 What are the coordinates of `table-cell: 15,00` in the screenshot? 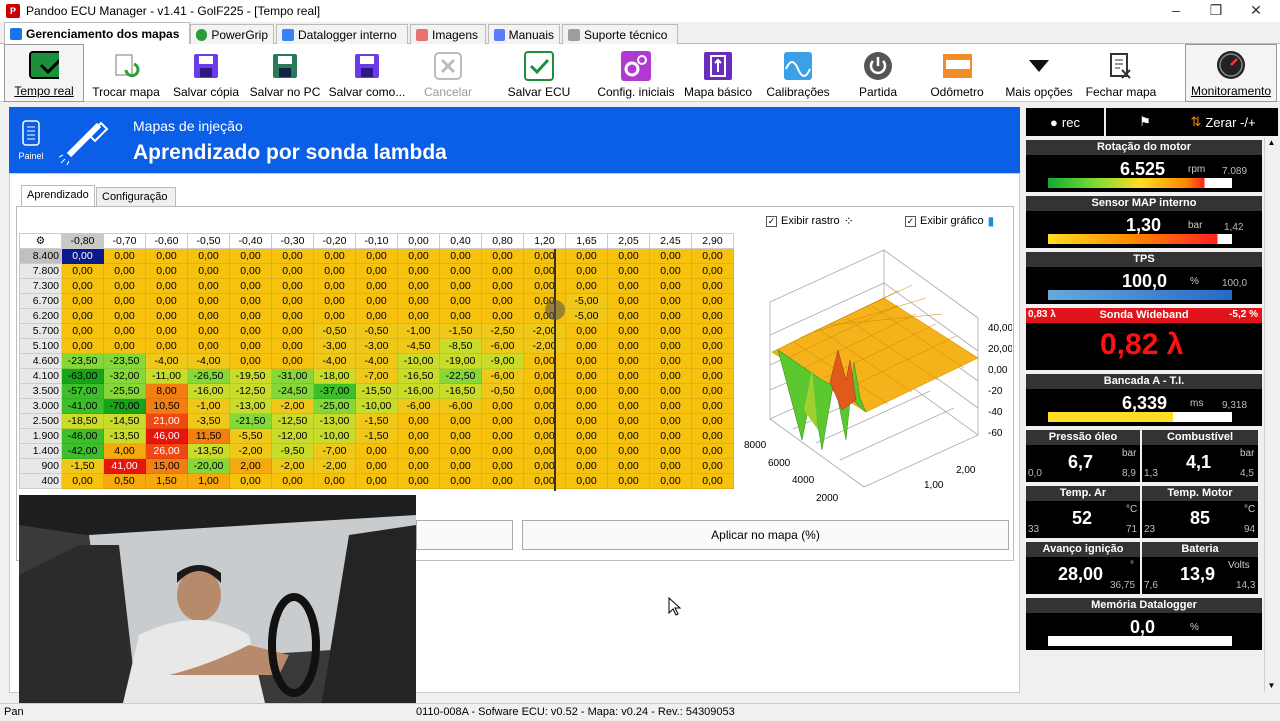 It's located at (166, 466).